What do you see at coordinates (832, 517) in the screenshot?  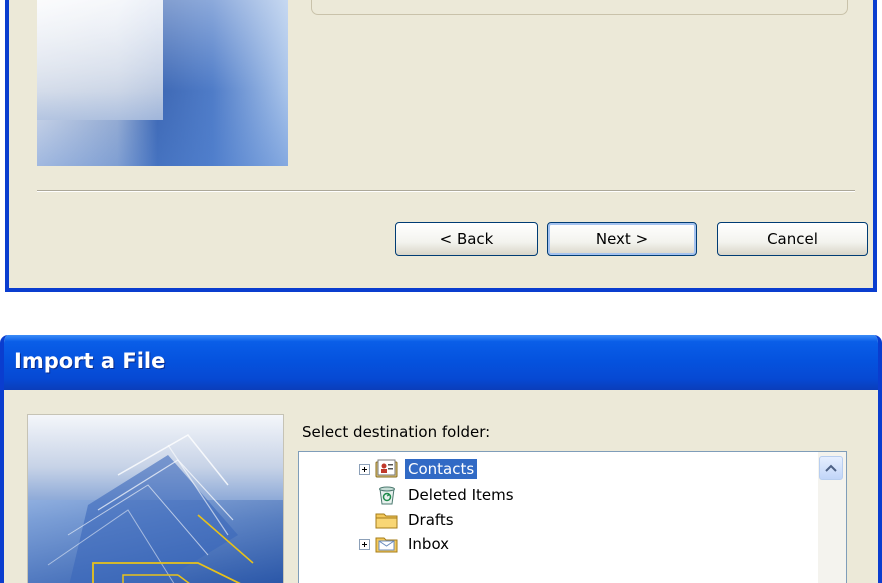 I see `tree-scrollbar` at bounding box center [832, 517].